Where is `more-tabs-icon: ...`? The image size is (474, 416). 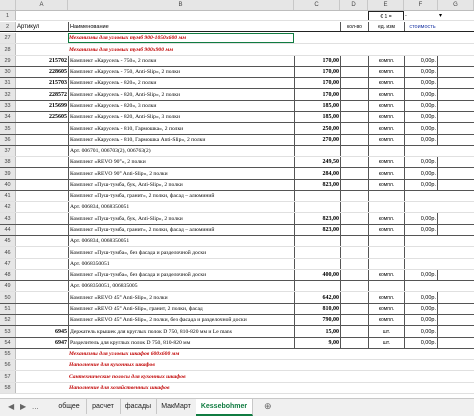
more-tabs-icon: ... is located at coordinates (35, 406).